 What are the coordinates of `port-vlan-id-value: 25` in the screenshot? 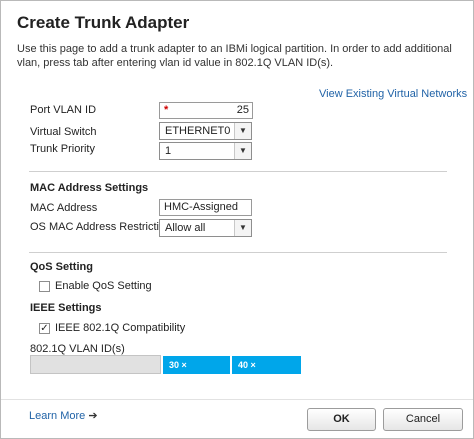 It's located at (242, 110).